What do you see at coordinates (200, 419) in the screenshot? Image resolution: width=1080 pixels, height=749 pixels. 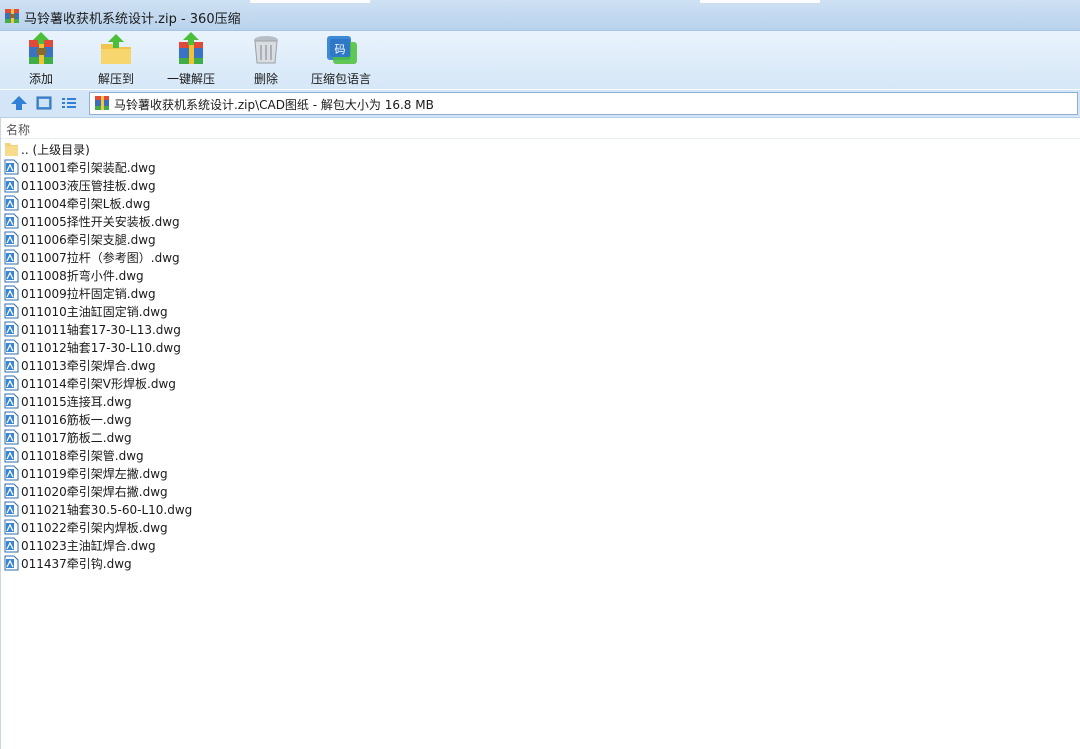 I see `file-item: 011016筋板一.dwg` at bounding box center [200, 419].